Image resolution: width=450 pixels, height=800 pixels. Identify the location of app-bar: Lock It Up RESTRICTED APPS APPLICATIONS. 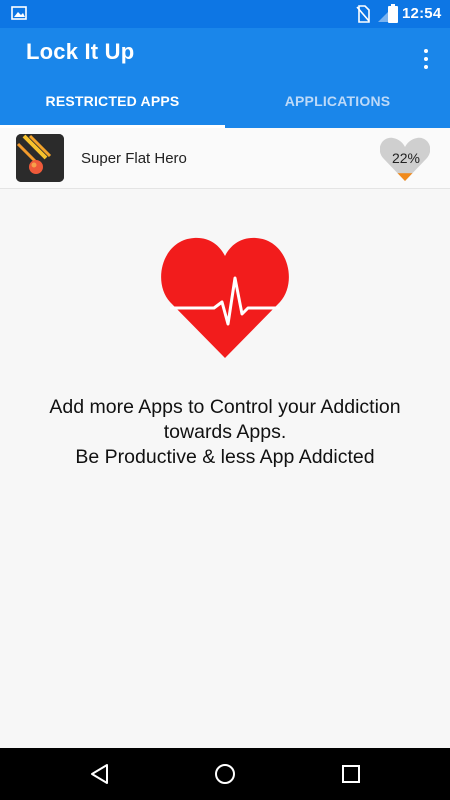
(225, 78).